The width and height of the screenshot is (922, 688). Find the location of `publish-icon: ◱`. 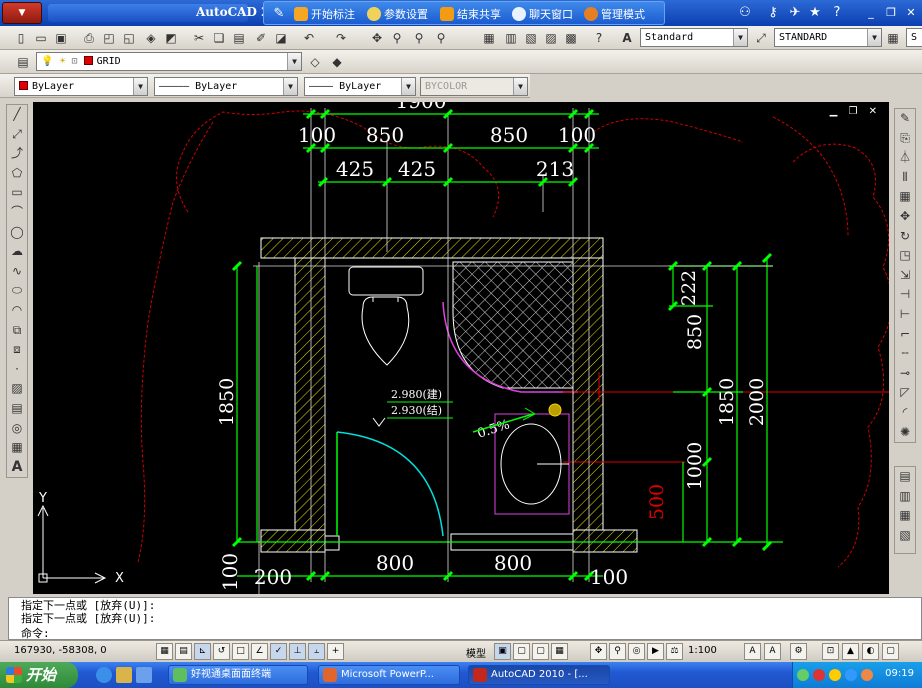

publish-icon: ◱ is located at coordinates (129, 38).